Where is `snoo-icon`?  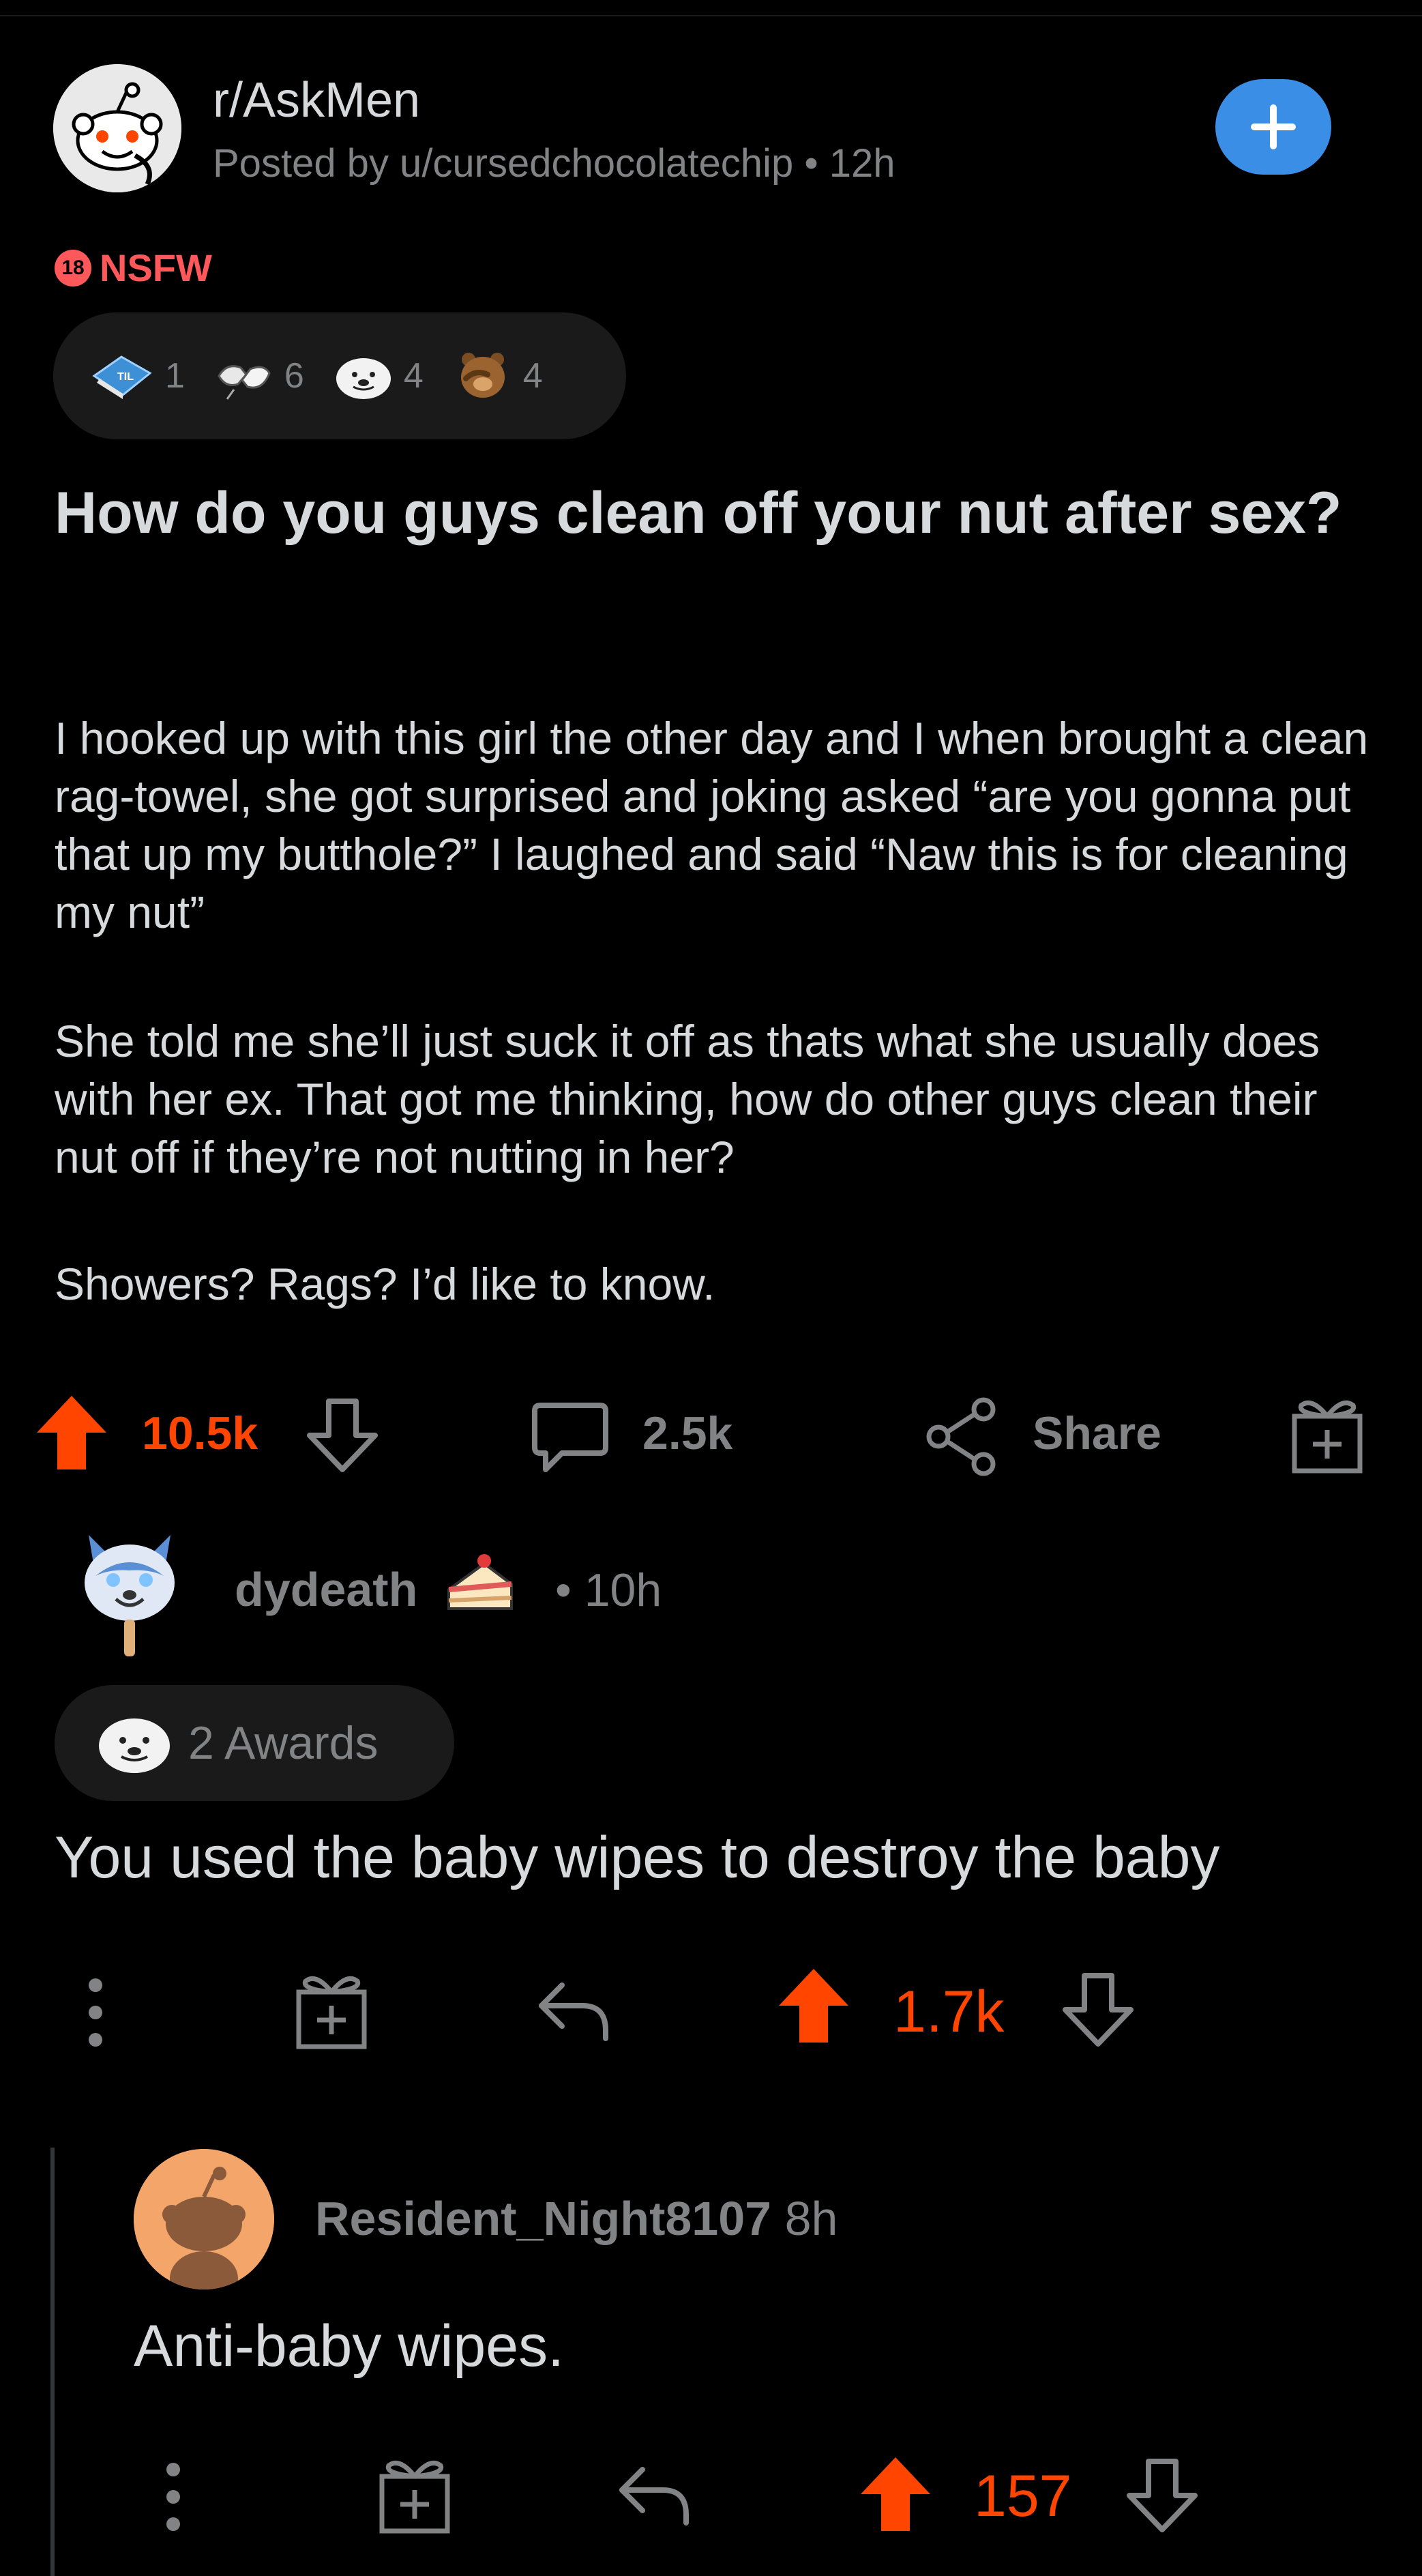
snoo-icon is located at coordinates (117, 128).